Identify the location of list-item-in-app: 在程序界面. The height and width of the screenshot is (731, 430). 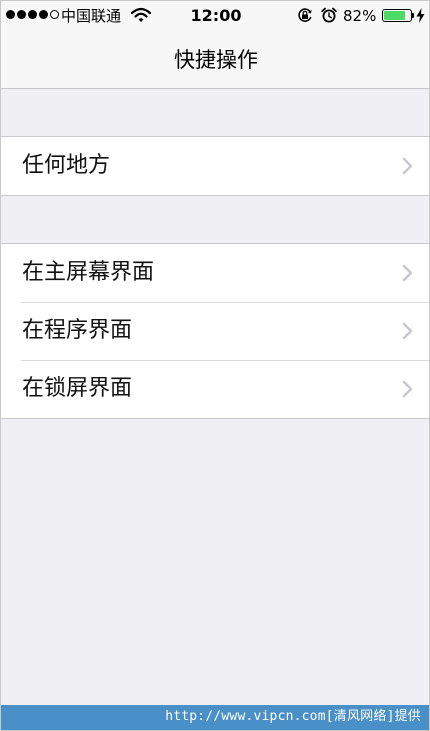
(215, 331).